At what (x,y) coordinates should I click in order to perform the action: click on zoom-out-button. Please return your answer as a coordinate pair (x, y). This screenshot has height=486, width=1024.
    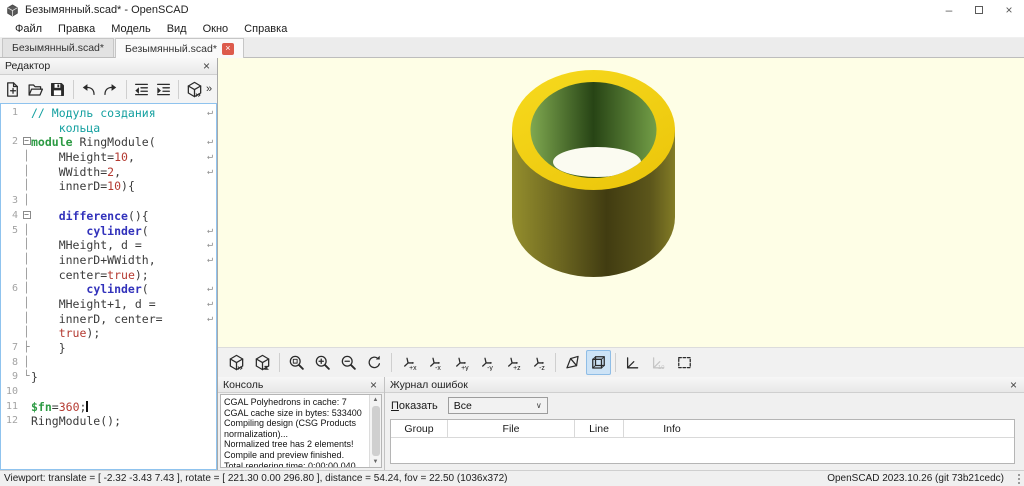
    Looking at the image, I should click on (348, 362).